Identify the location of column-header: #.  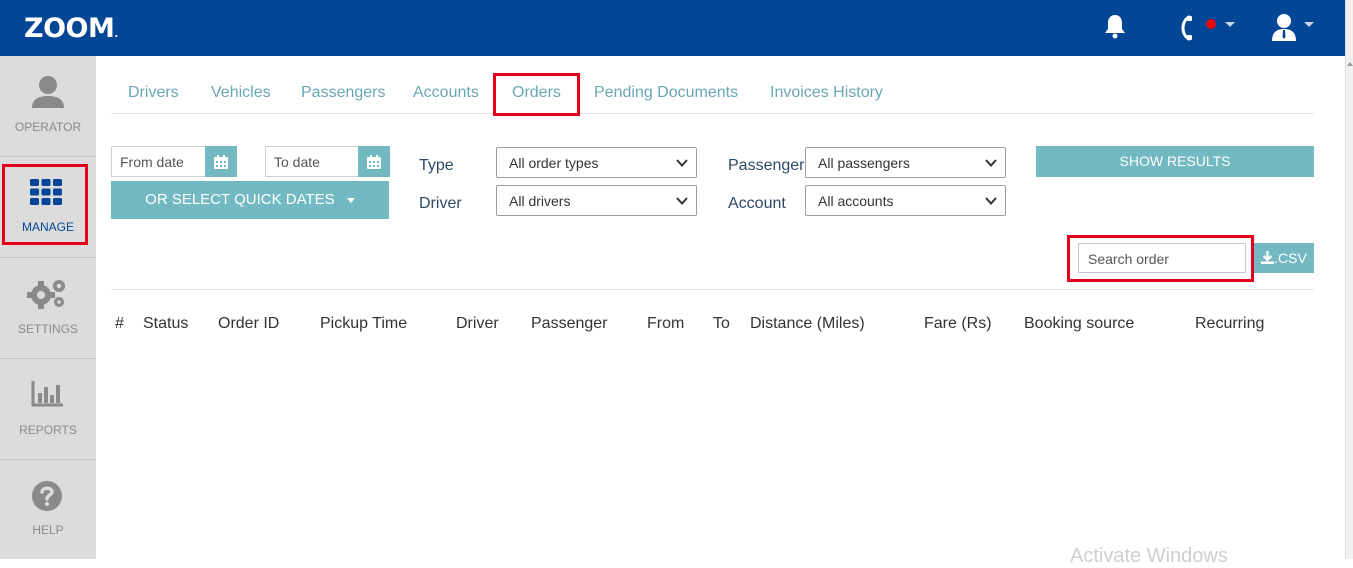
(119, 324).